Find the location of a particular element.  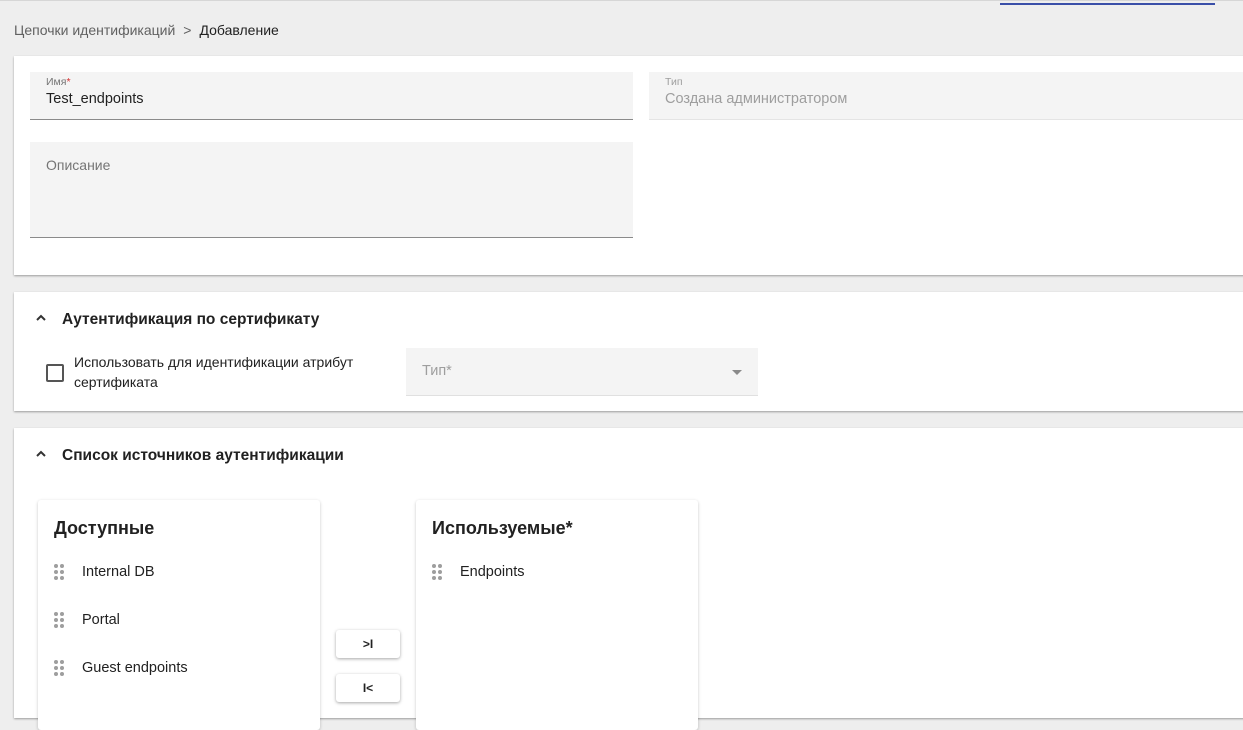

list-item: Endpoints is located at coordinates (478, 572).